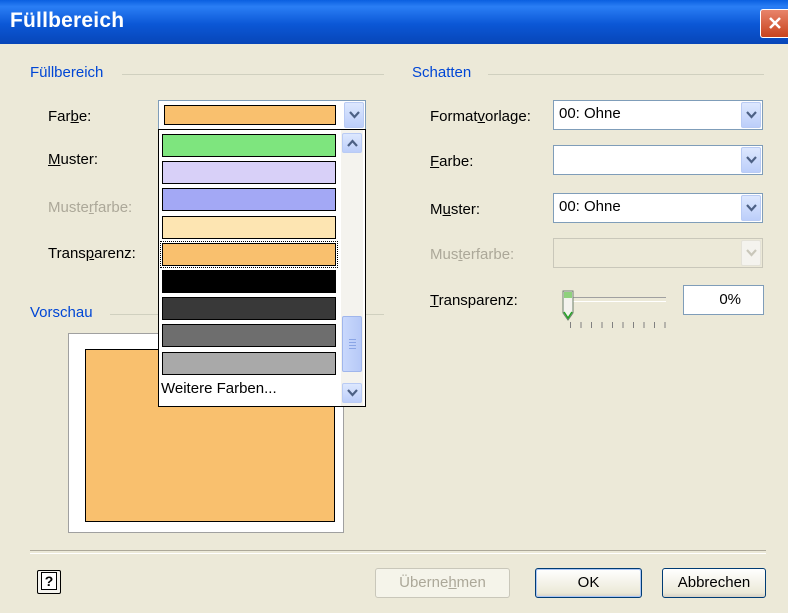  I want to click on fill-color-dropdown-button, so click(354, 115).